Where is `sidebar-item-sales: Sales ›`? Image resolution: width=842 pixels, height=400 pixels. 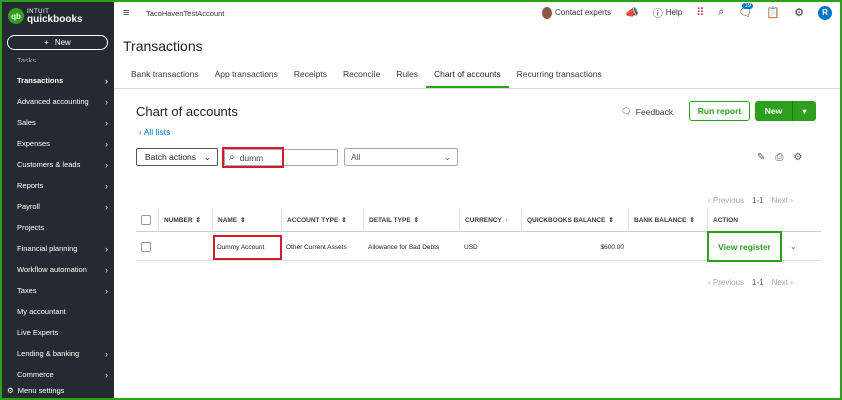 sidebar-item-sales: Sales › is located at coordinates (58, 122).